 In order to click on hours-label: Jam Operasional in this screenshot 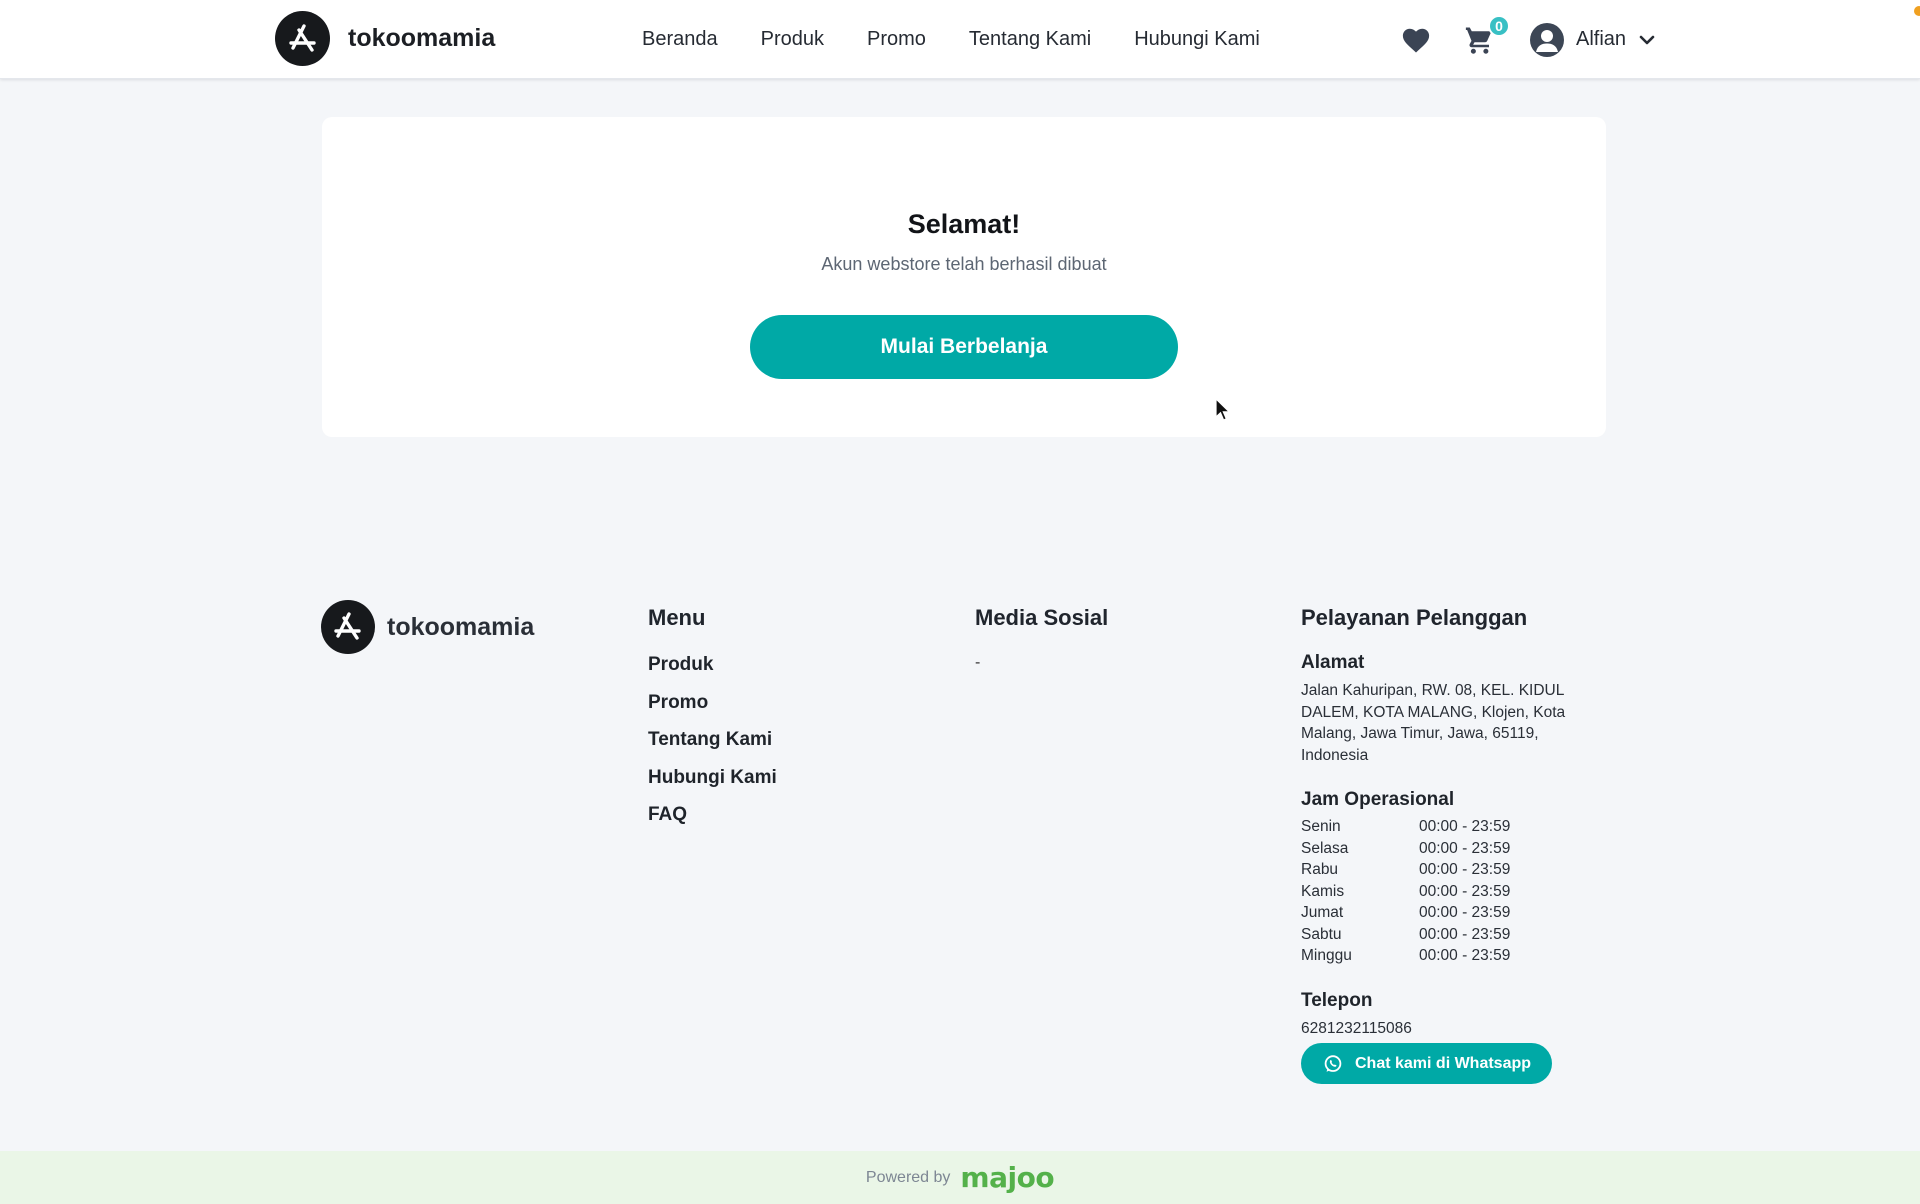, I will do `click(1378, 799)`.